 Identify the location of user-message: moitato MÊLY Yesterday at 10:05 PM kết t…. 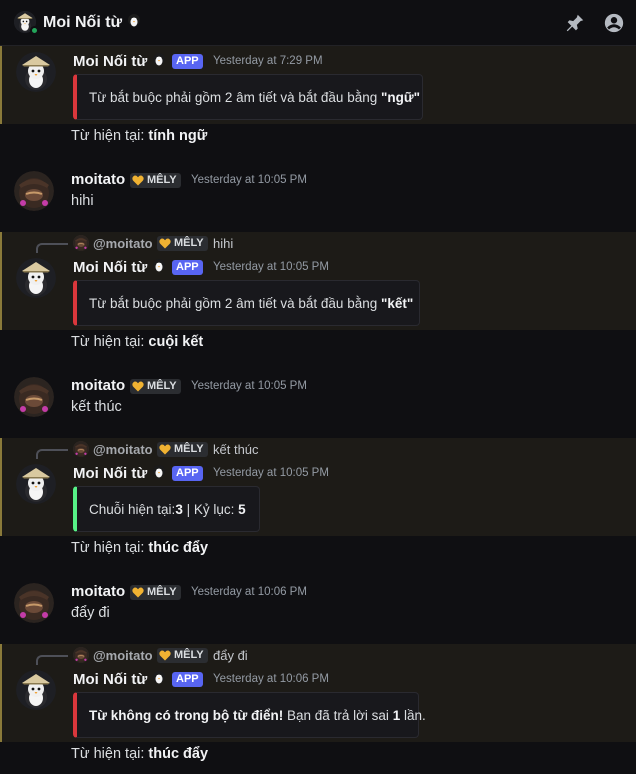
(318, 401).